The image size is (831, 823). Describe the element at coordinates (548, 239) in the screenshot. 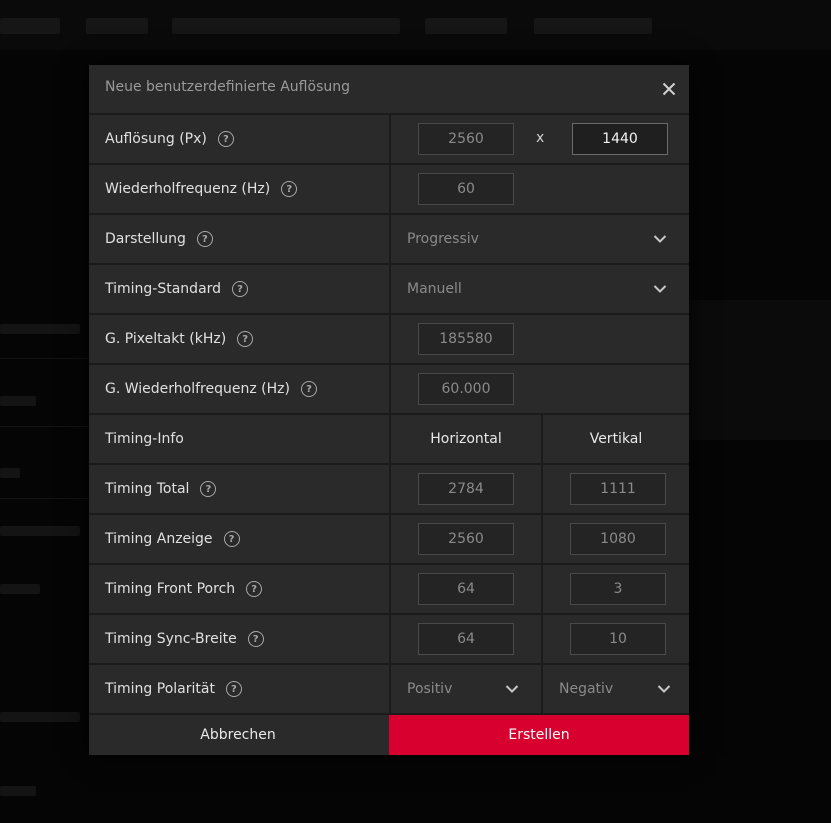

I see `display-mode-dropdown: Progressiv` at that location.